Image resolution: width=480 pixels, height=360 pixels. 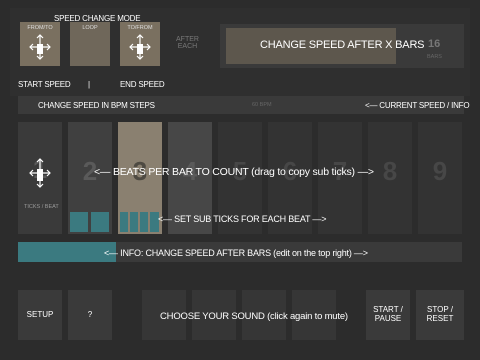 I want to click on setup-button: SETUP, so click(x=40, y=315).